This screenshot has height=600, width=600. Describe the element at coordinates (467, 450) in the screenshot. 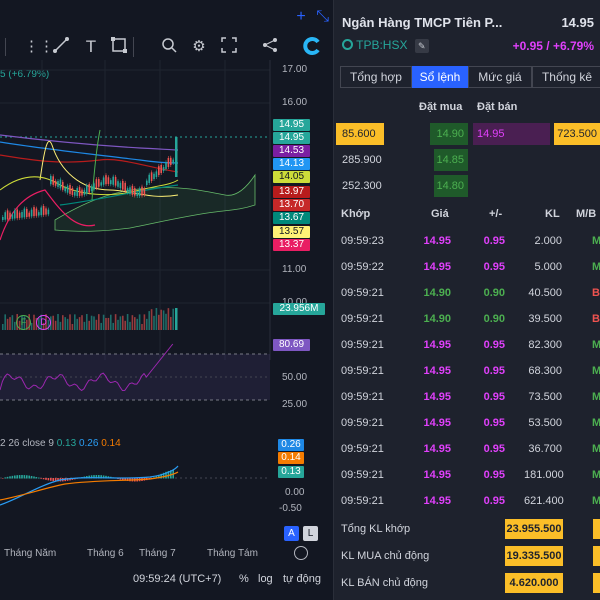

I see `trade-row: 09:59:21 14.95 0.95 36.700 M` at that location.